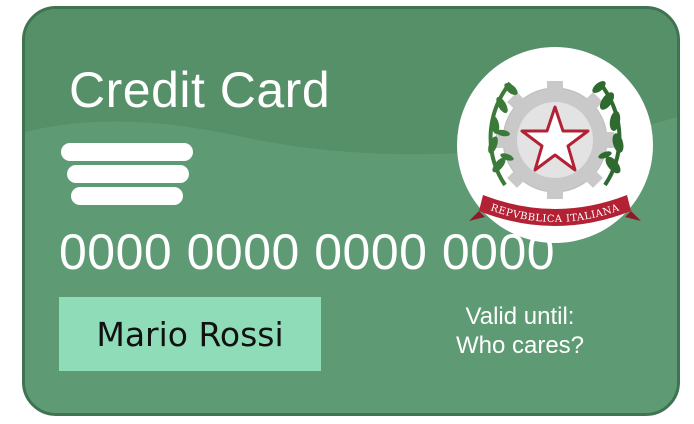  I want to click on cardholder-name-box: Mario Rossi, so click(190, 334).